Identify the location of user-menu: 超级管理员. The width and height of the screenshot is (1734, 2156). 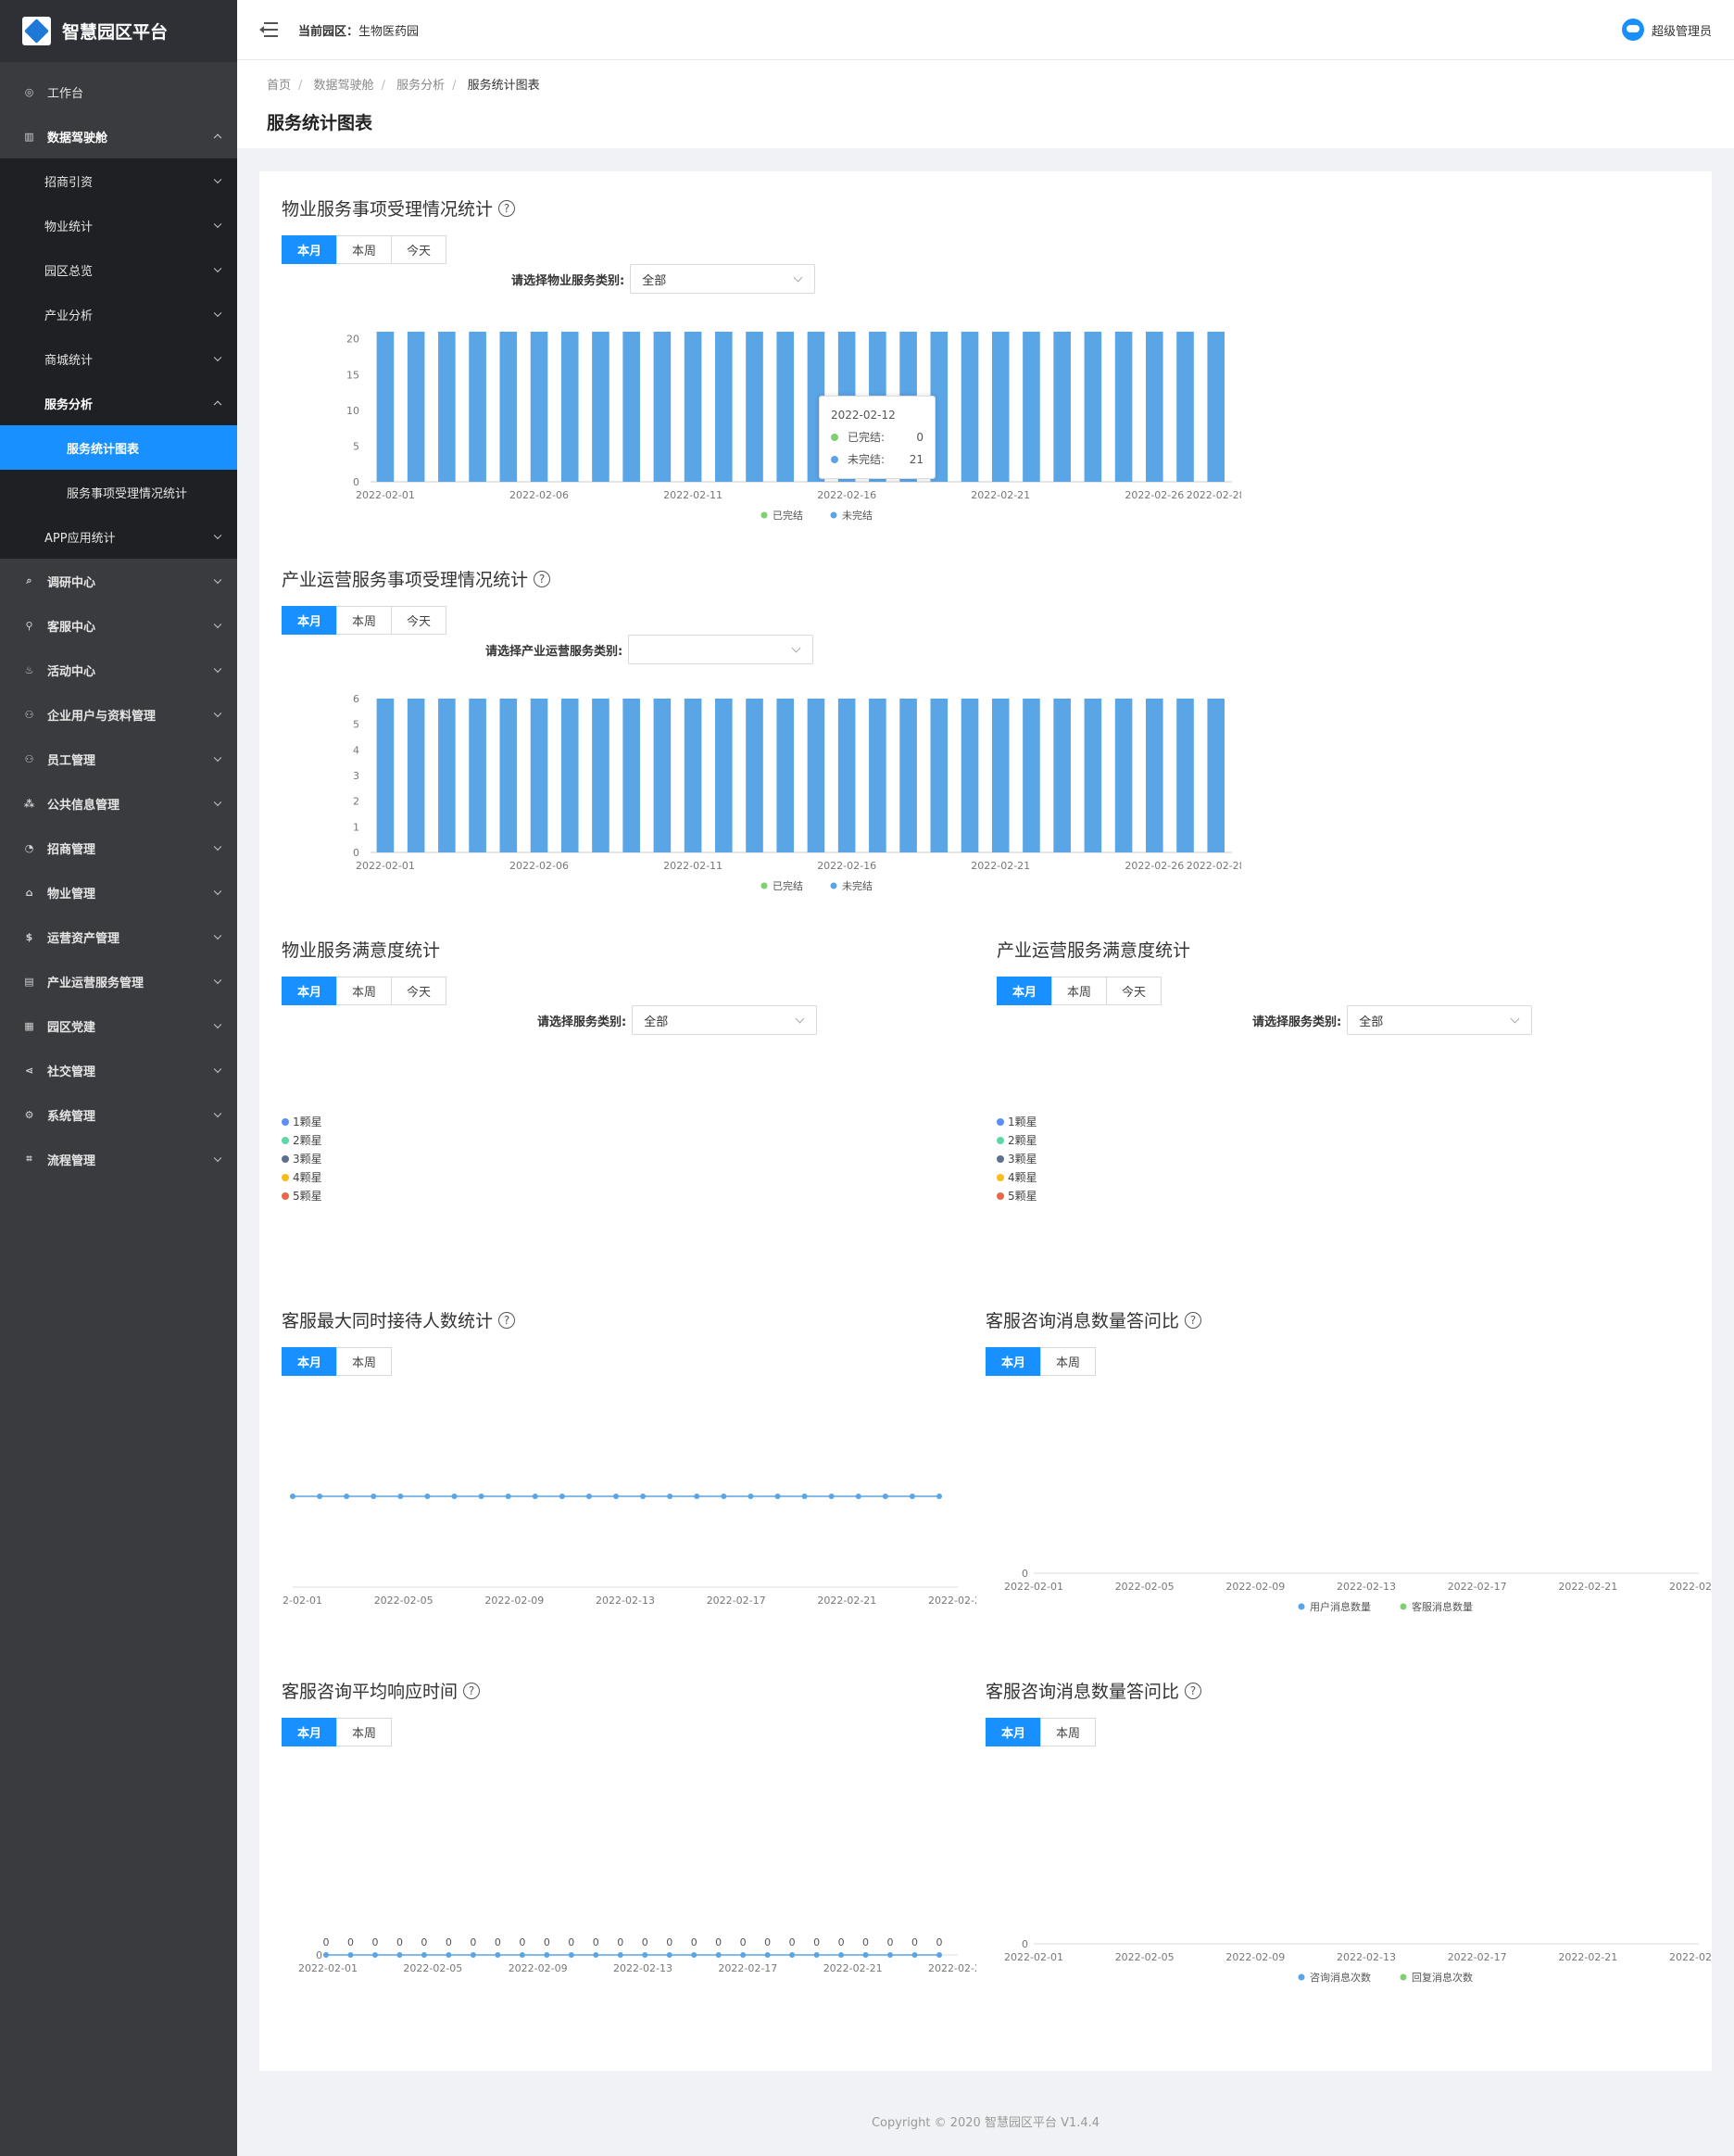
(1667, 30).